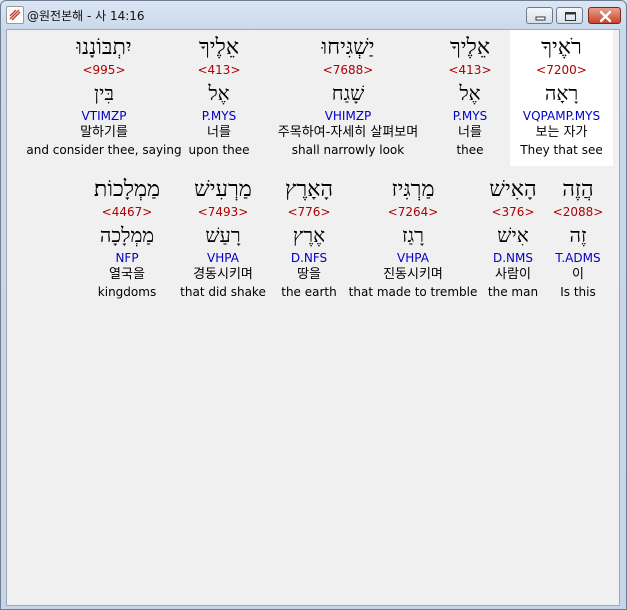  Describe the element at coordinates (561, 132) in the screenshot. I see `korean-gloss: 보는 자가` at that location.